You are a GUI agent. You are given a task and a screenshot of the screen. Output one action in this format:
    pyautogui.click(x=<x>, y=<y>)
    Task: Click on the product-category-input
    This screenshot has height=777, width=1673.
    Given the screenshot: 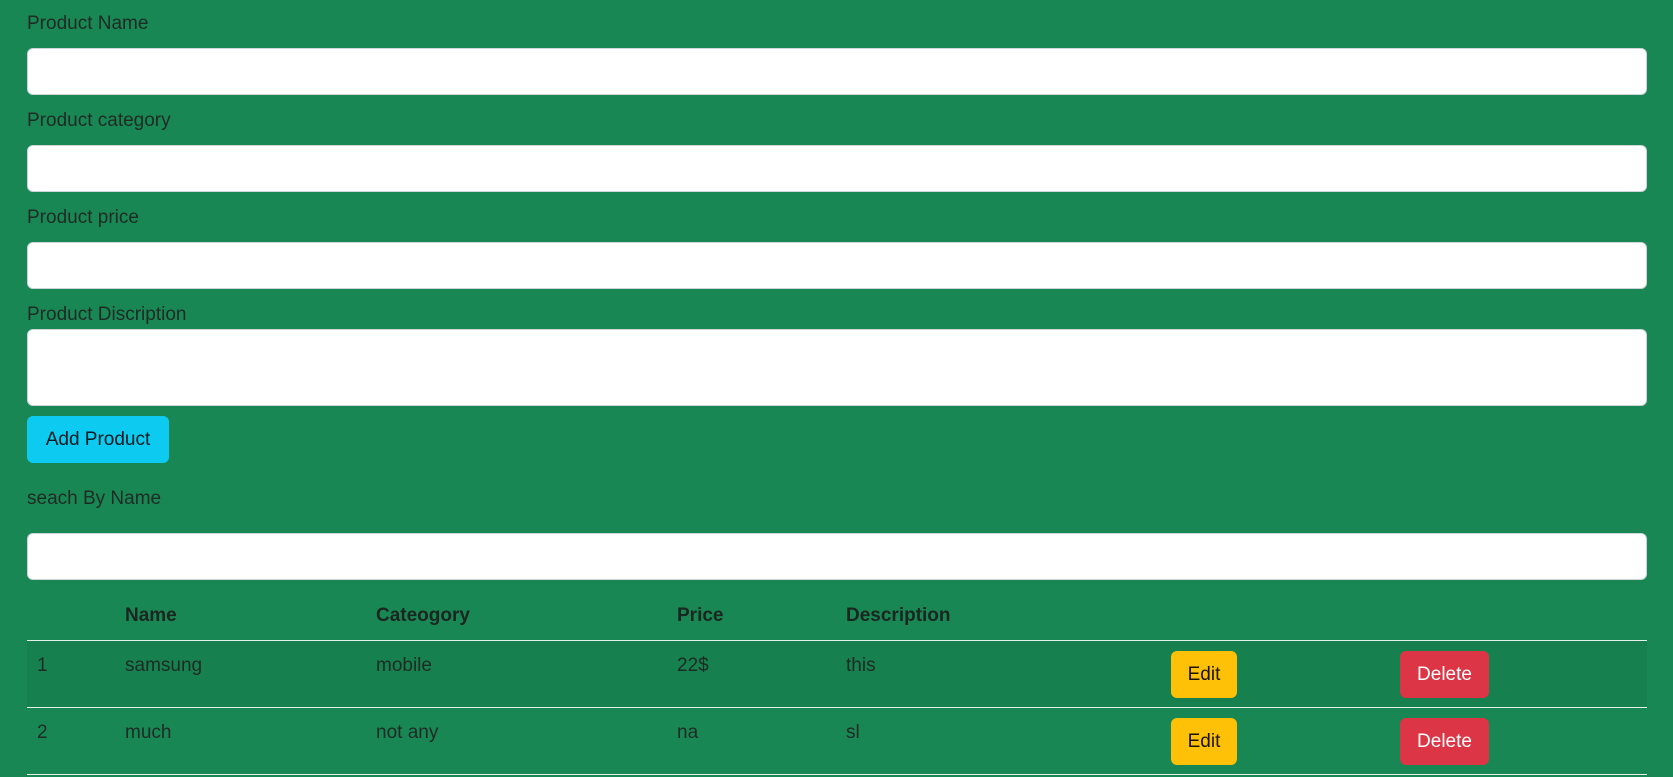 What is the action you would take?
    pyautogui.click(x=837, y=168)
    